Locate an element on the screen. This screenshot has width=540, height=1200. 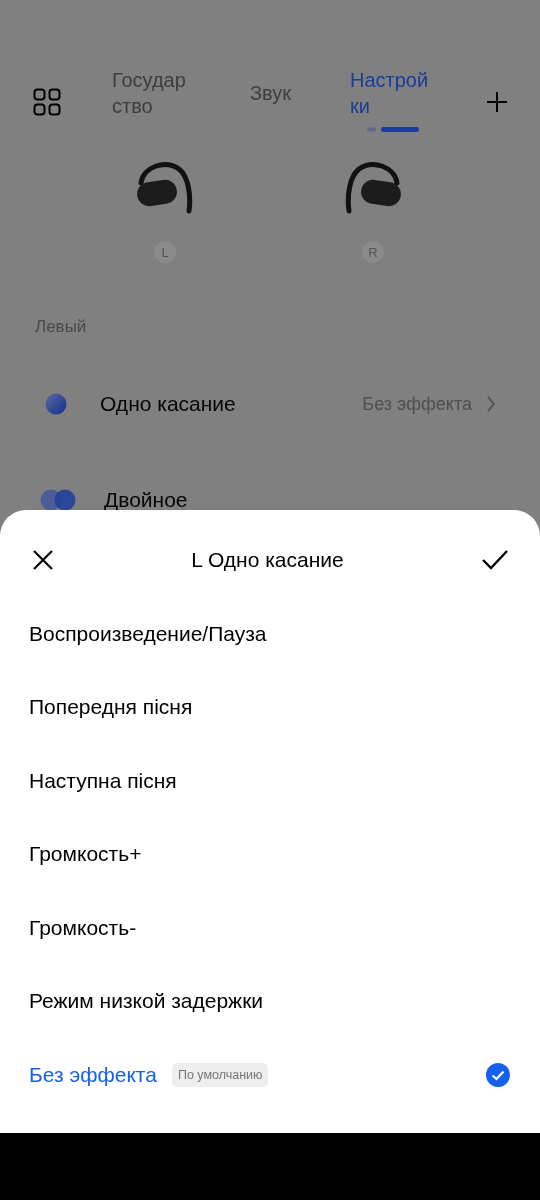
close-icon is located at coordinates (43, 560).